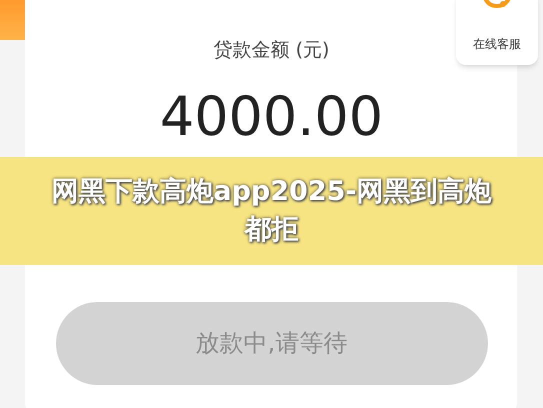  Describe the element at coordinates (272, 50) in the screenshot. I see `loan-amount-label: 贷款金额 (元)` at that location.